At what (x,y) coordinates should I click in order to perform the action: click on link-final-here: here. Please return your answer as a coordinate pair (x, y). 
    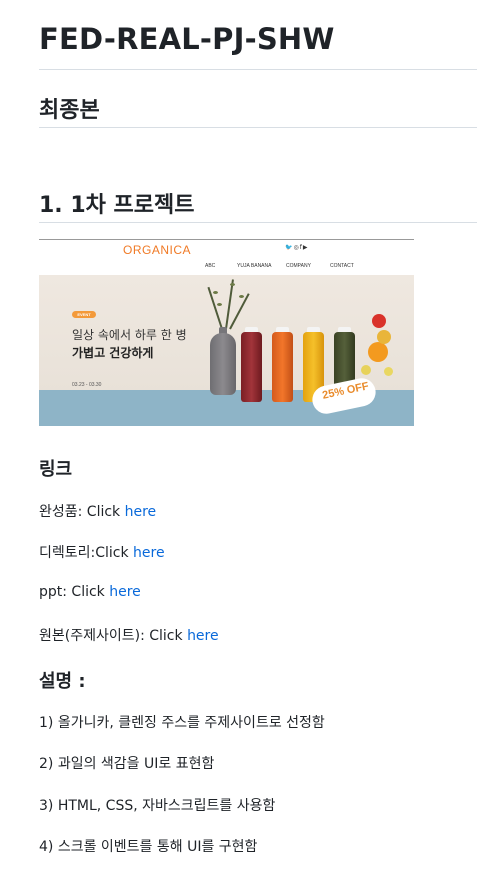
    Looking at the image, I should click on (141, 512).